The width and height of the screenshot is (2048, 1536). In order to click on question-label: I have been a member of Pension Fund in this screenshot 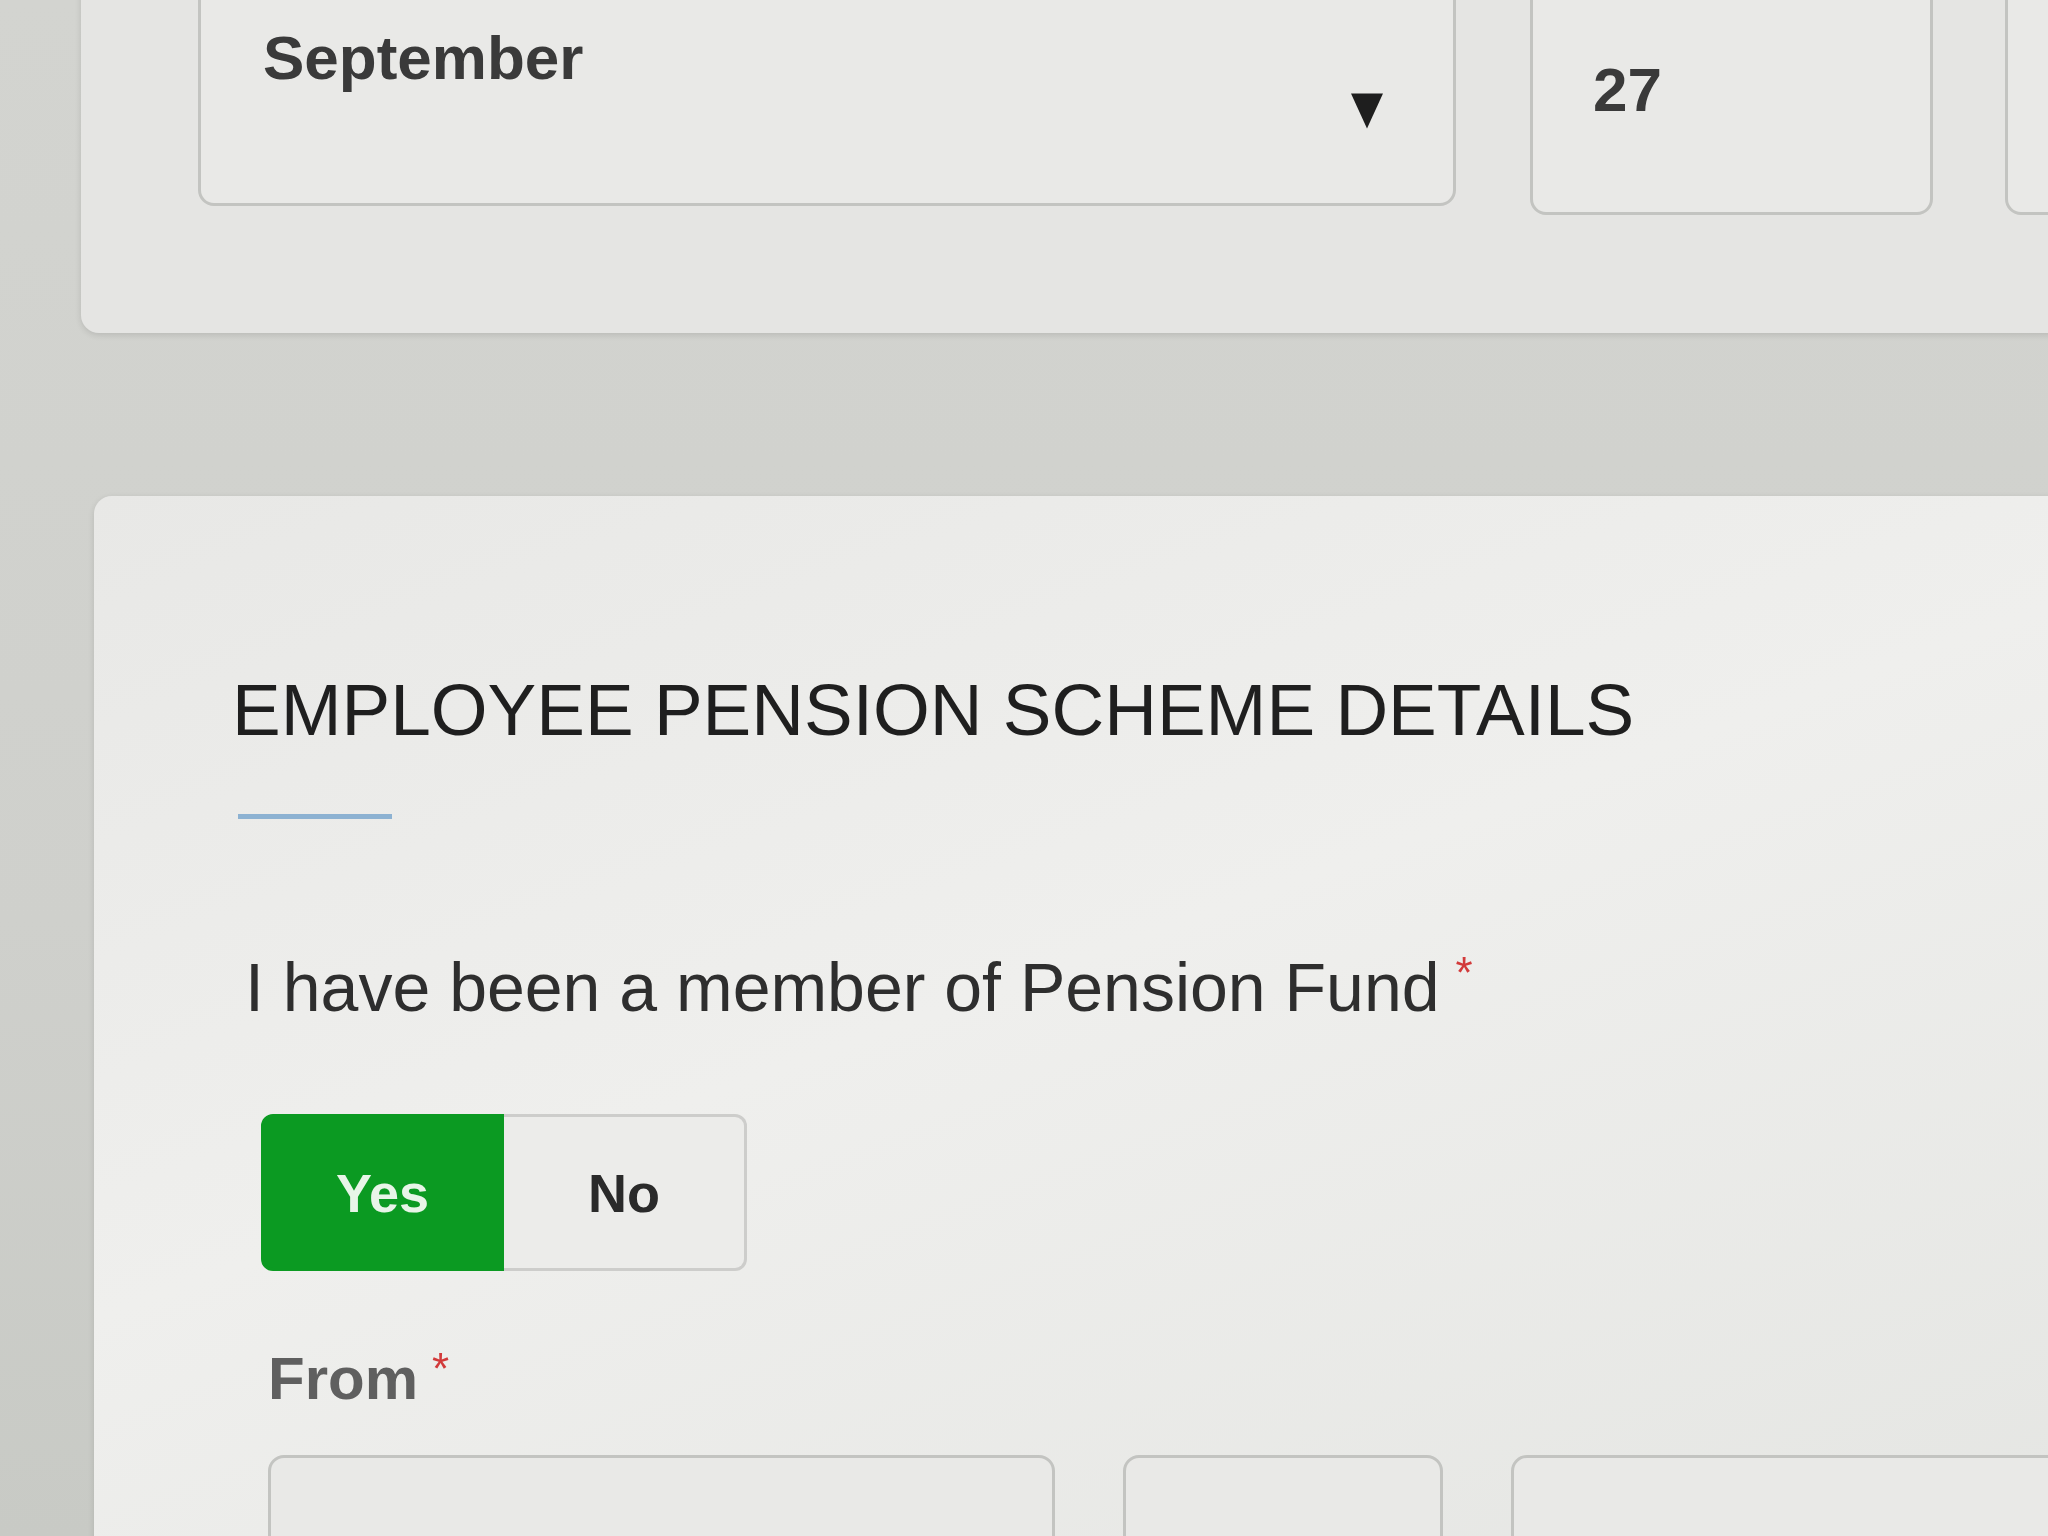, I will do `click(842, 987)`.